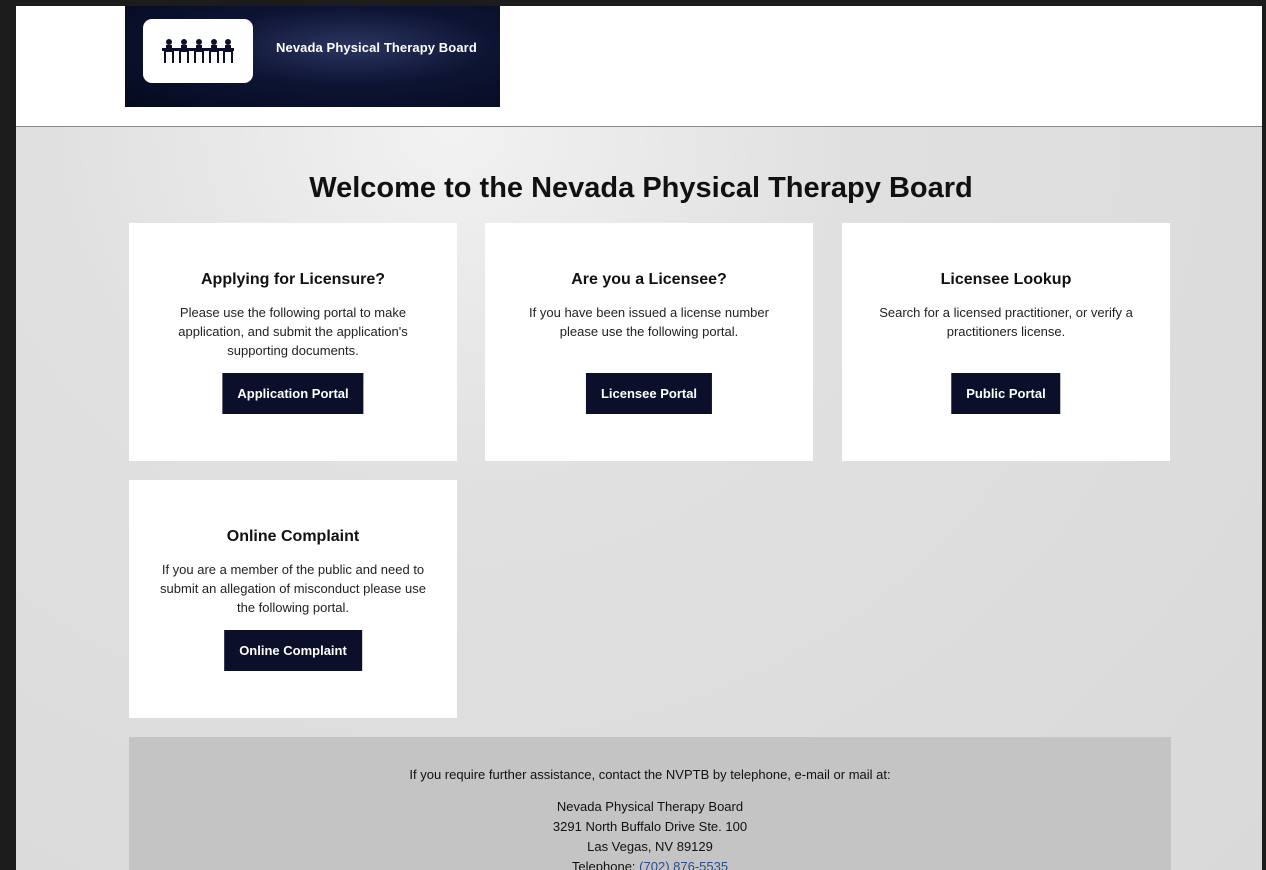 The width and height of the screenshot is (1266, 870). Describe the element at coordinates (649, 393) in the screenshot. I see `licensee-portal-button: Licensee Portal` at that location.